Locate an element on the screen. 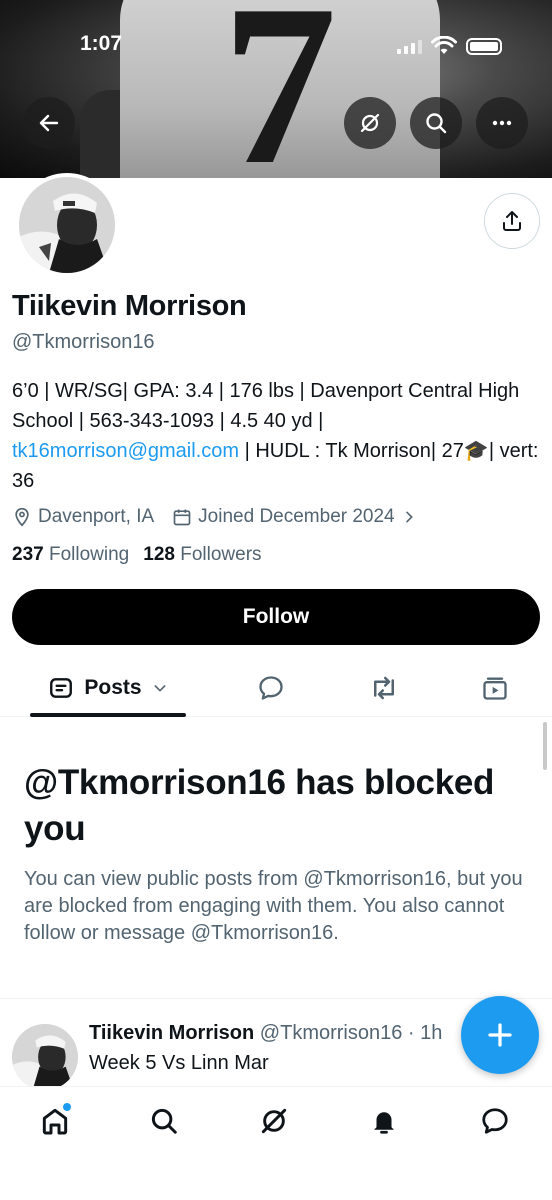 This screenshot has width=552, height=1200. bell-icon is located at coordinates (384, 1123).